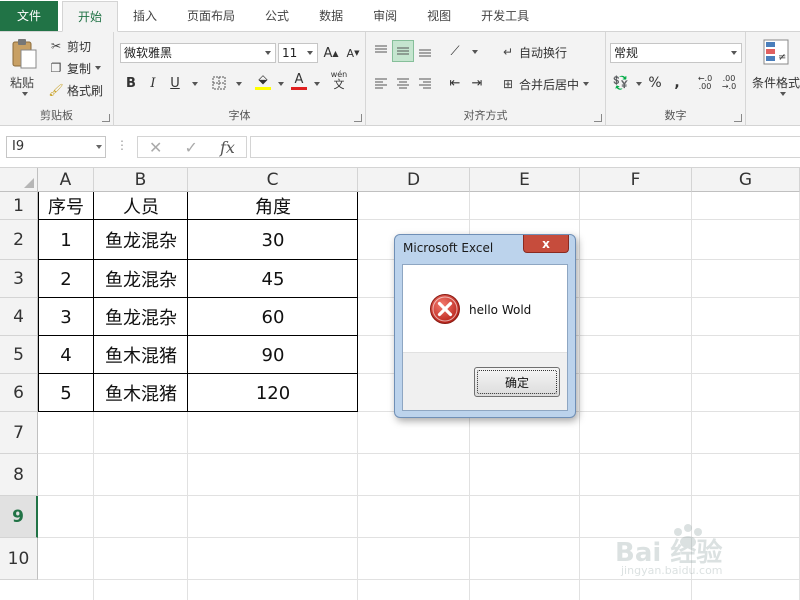 This screenshot has height=600, width=800. What do you see at coordinates (414, 180) in the screenshot?
I see `column-header-d: D` at bounding box center [414, 180].